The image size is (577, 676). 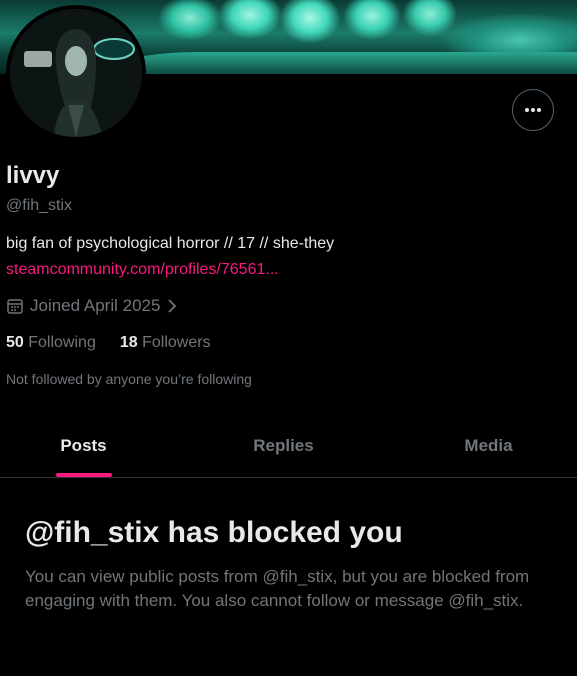 What do you see at coordinates (39, 205) in the screenshot?
I see `profile-handle: @fih_stix` at bounding box center [39, 205].